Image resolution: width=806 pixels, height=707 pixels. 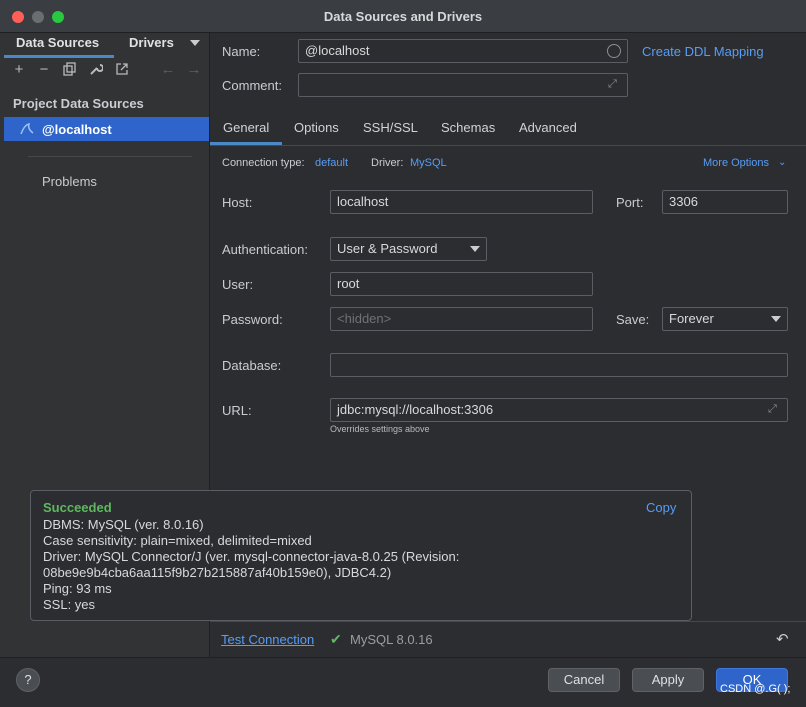 I want to click on create-ddl-mapping-link: Create DDL Mapping, so click(x=703, y=51).